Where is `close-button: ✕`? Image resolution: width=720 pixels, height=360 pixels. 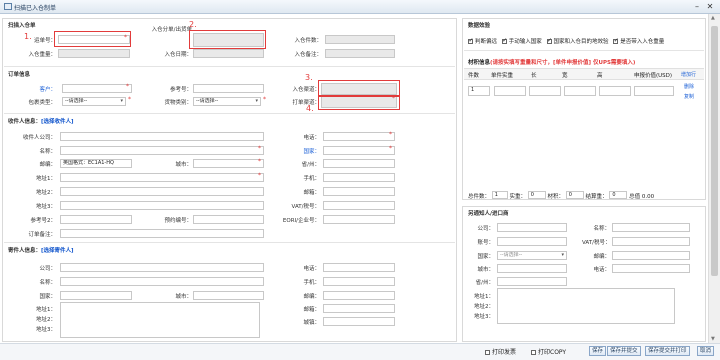 close-button: ✕ is located at coordinates (710, 7).